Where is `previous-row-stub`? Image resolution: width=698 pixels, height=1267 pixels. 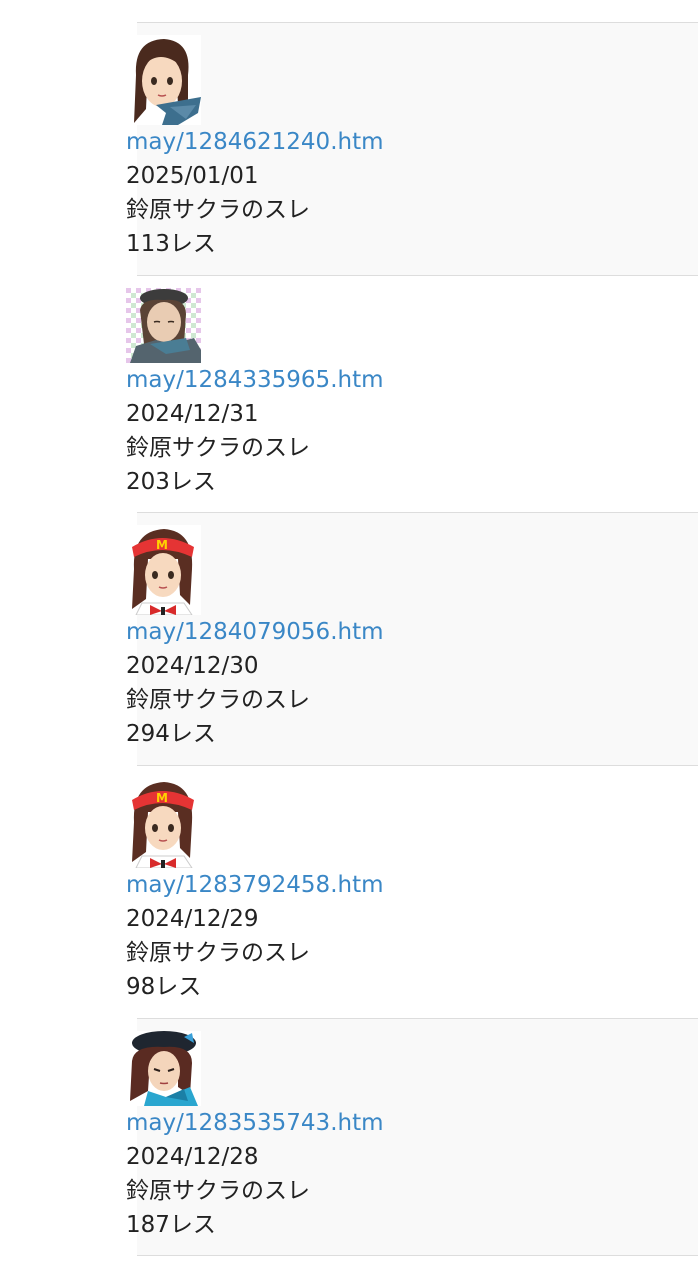 previous-row-stub is located at coordinates (417, 11).